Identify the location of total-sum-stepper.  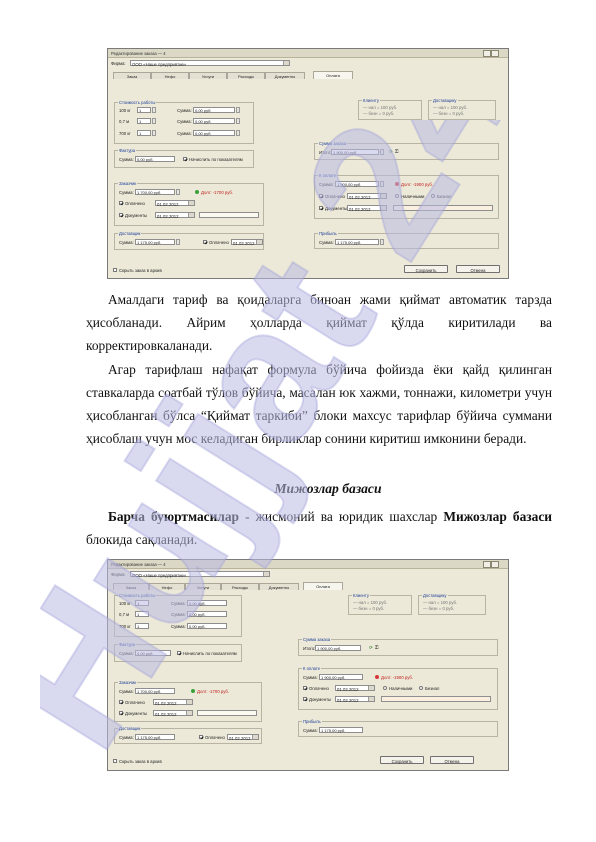
(382, 152).